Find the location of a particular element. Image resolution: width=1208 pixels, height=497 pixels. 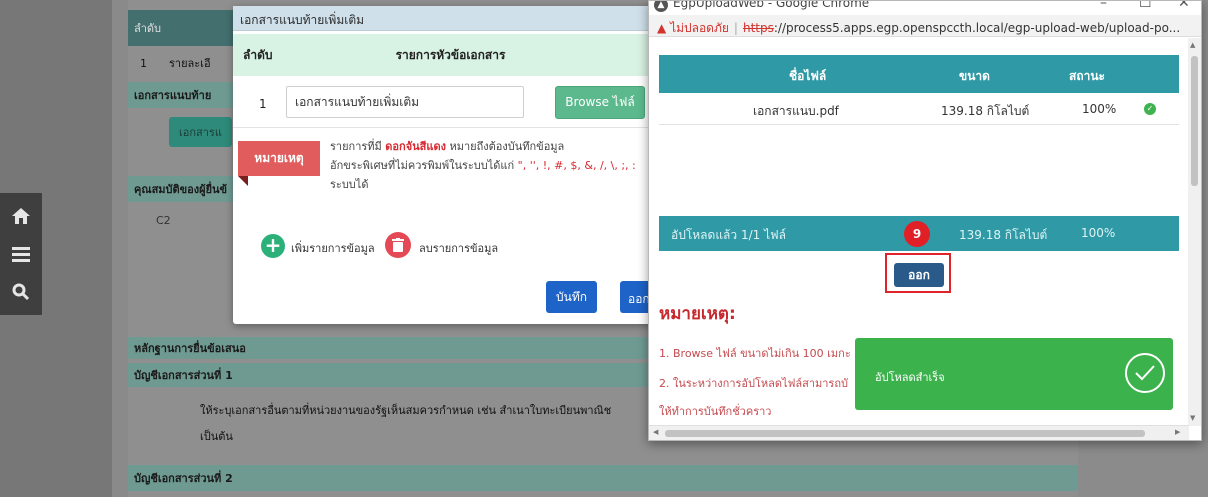

bg-doc-list-1-label: บัญชีเอกสารส่วนที่ 1 is located at coordinates (183, 375).